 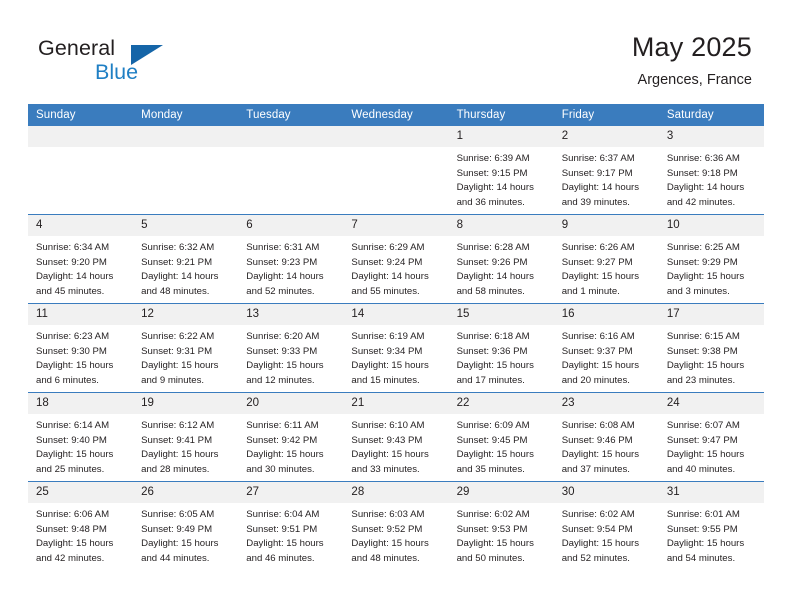 I want to click on daylight-text: and 42 minutes., so click(x=701, y=202).